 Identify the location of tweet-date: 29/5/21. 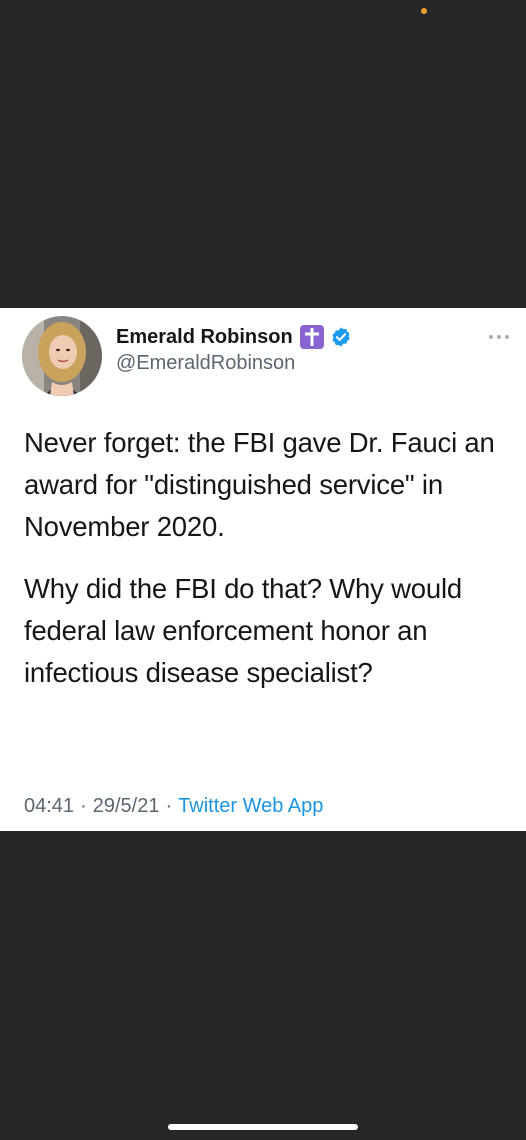
(126, 806).